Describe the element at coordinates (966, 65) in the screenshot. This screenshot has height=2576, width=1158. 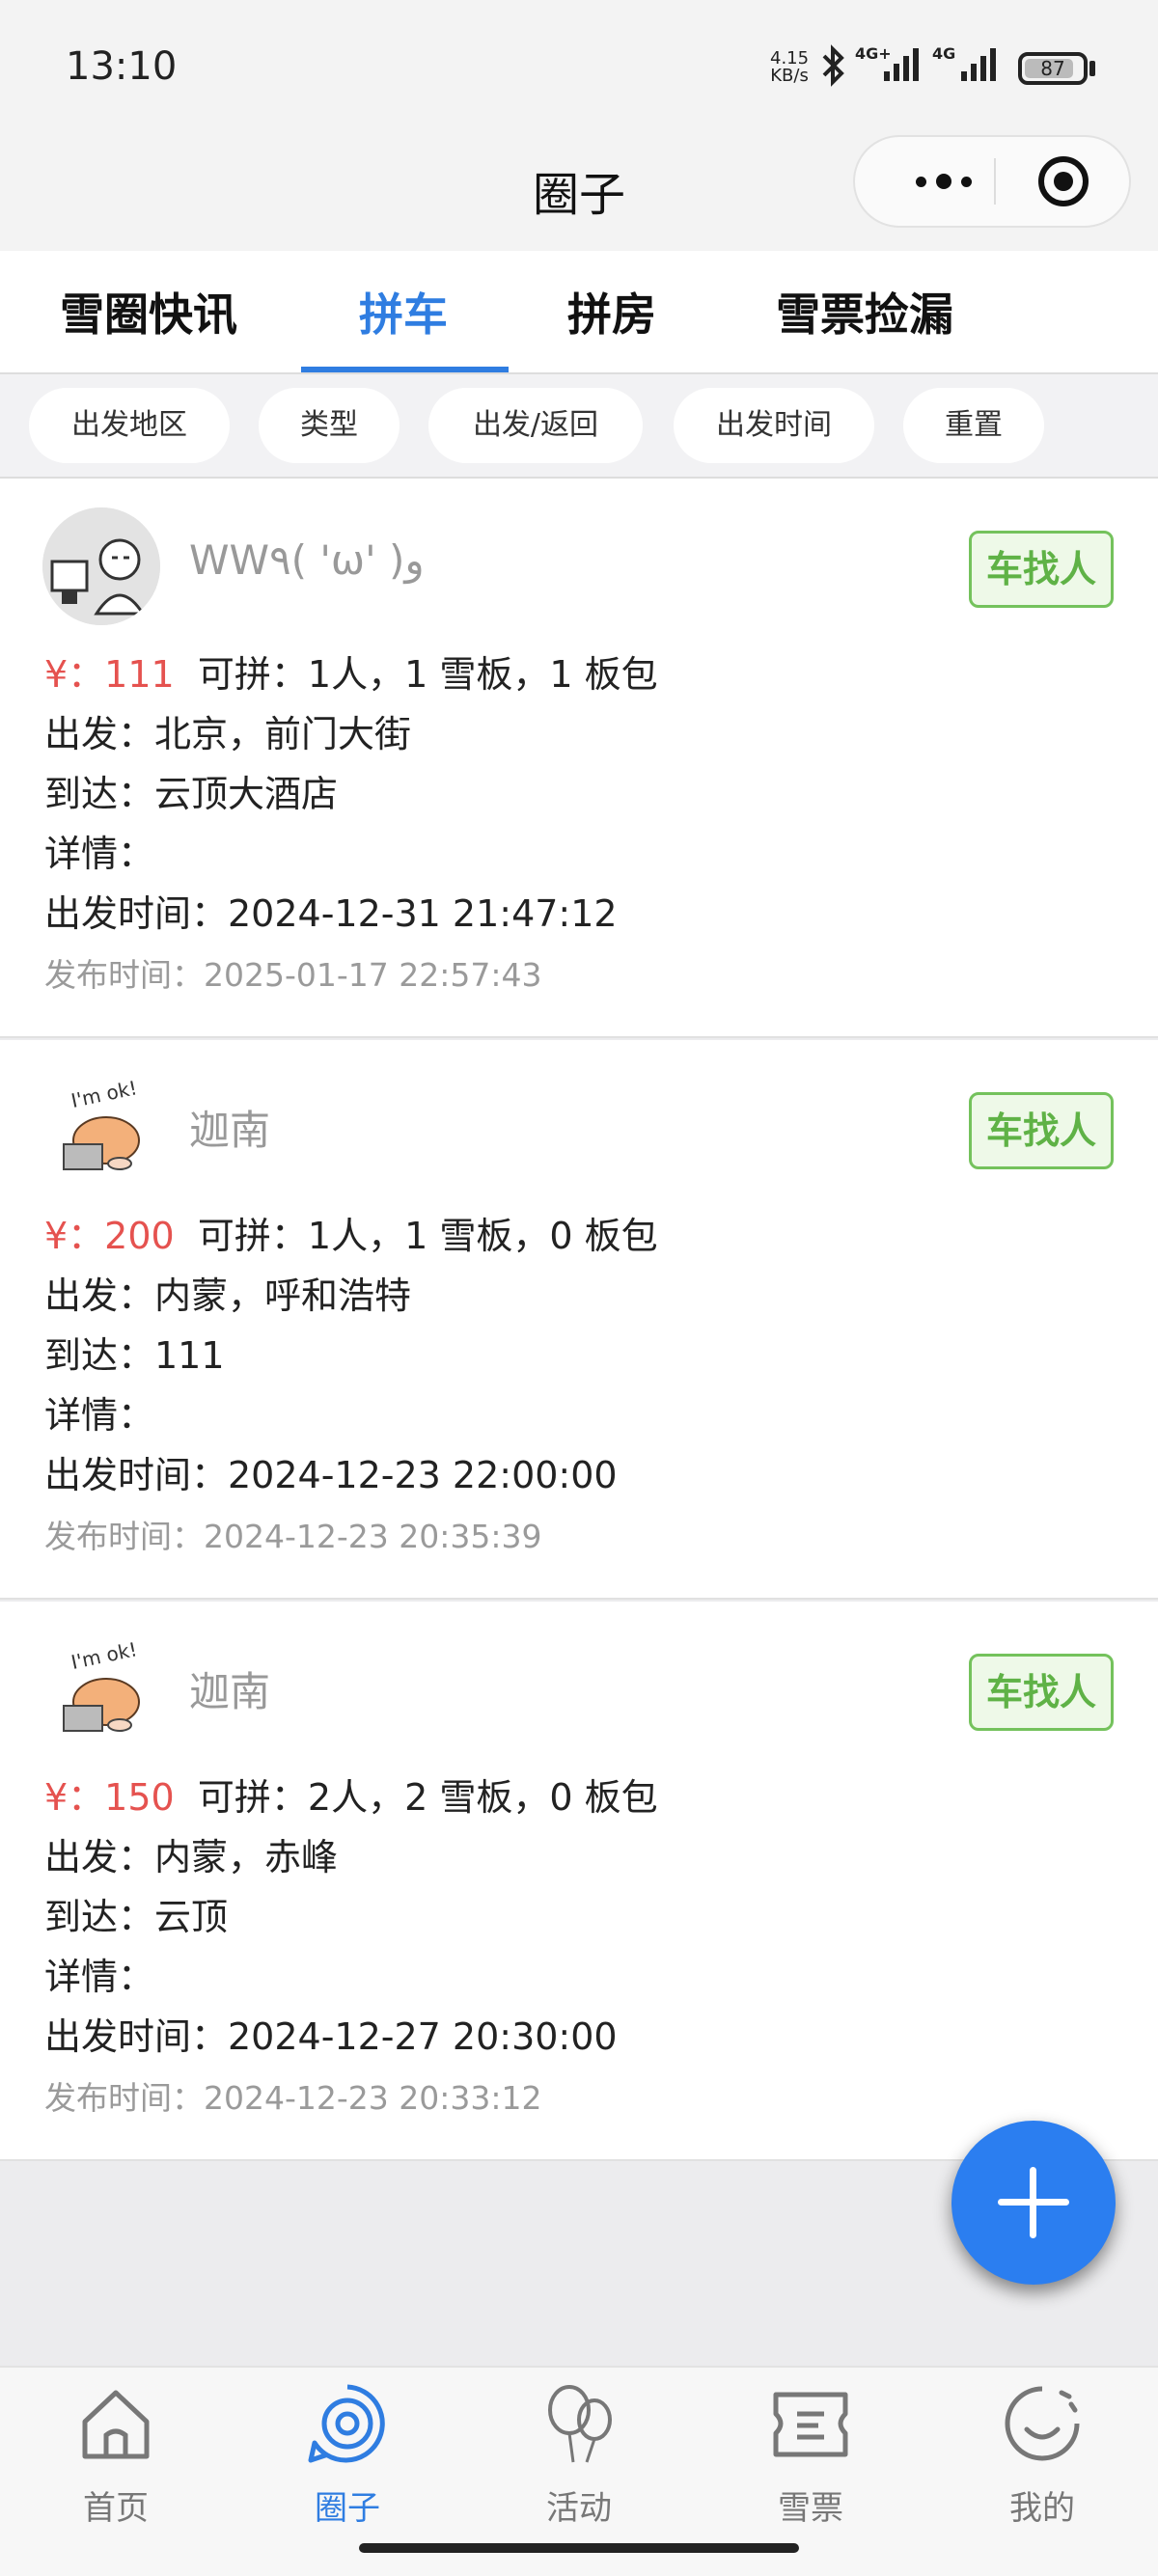
I see `signal-4g-icon: 4G` at that location.